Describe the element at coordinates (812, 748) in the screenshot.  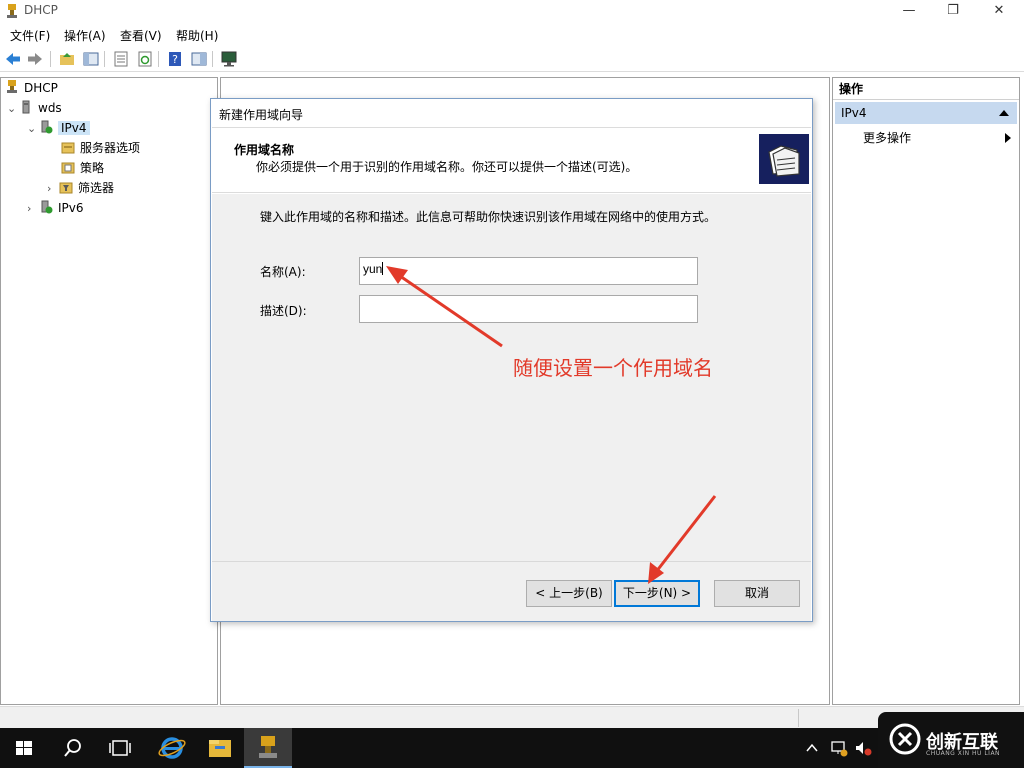
I see `chevron-up-icon` at that location.